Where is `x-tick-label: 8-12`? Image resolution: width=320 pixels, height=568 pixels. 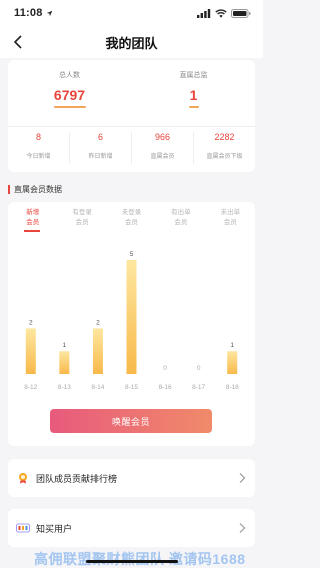
x-tick-label: 8-12 is located at coordinates (30, 387).